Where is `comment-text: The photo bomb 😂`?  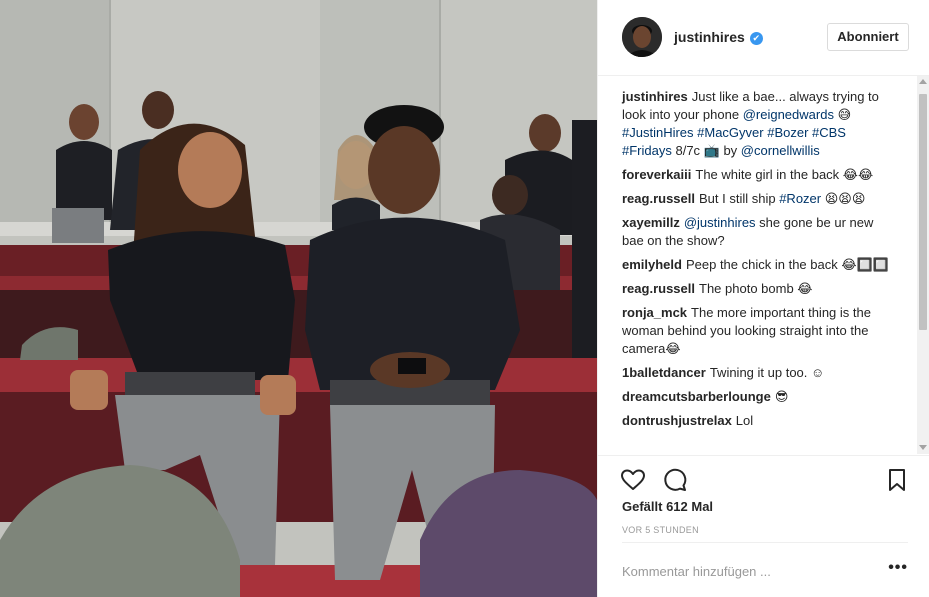 comment-text: The photo bomb 😂 is located at coordinates (756, 288).